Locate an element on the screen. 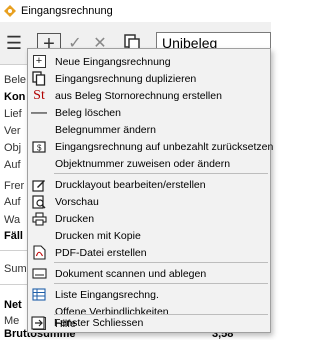 This screenshot has height=340, width=320. menu-item-assign-object: Objektnummer zuweisen oder ändern is located at coordinates (149, 163).